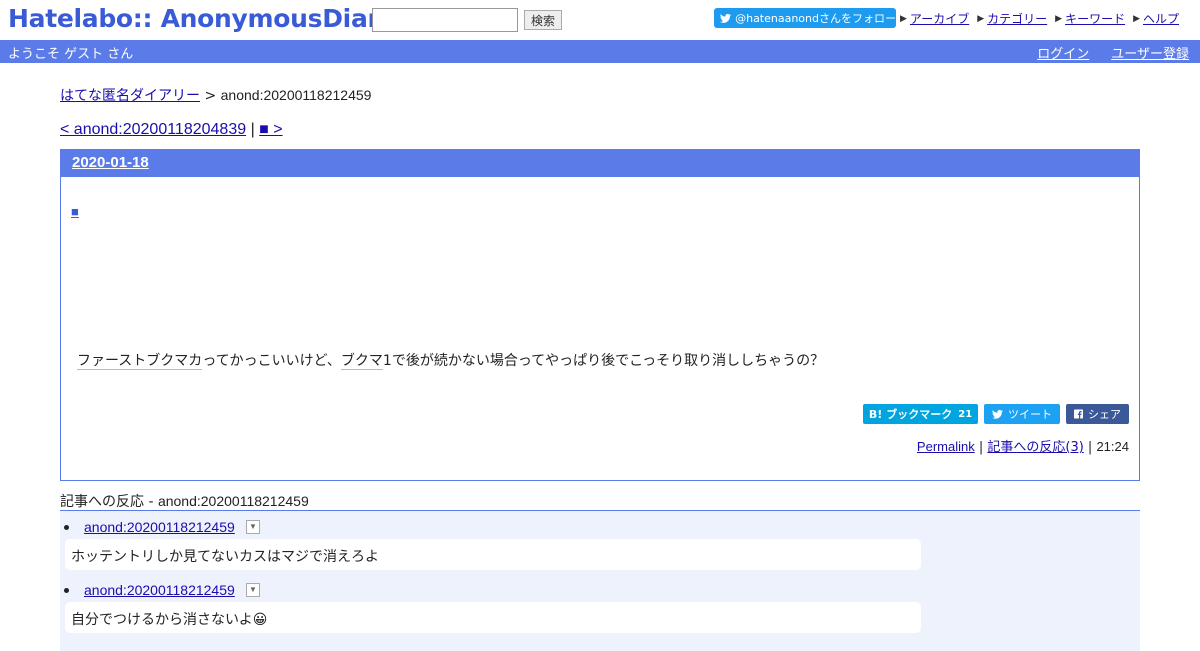  I want to click on facebook-share-button: シェア, so click(1097, 414).